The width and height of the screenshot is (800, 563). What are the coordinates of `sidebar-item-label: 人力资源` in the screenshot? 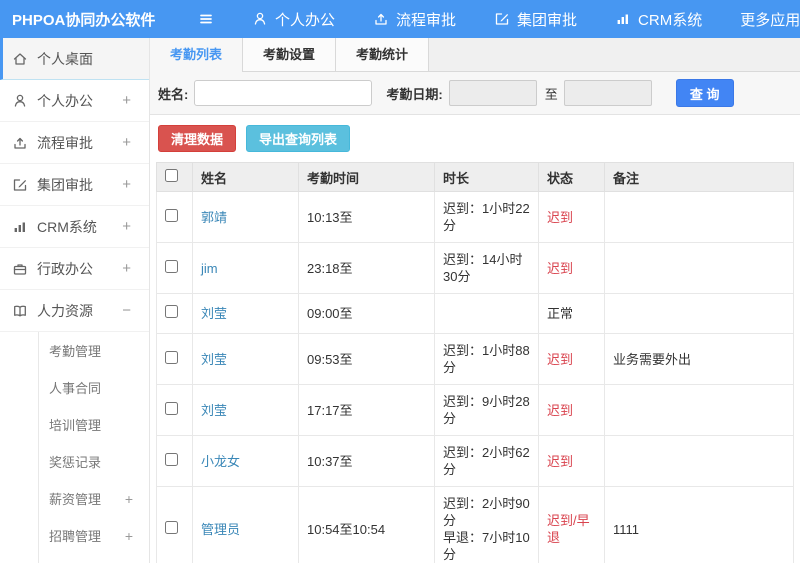 It's located at (65, 310).